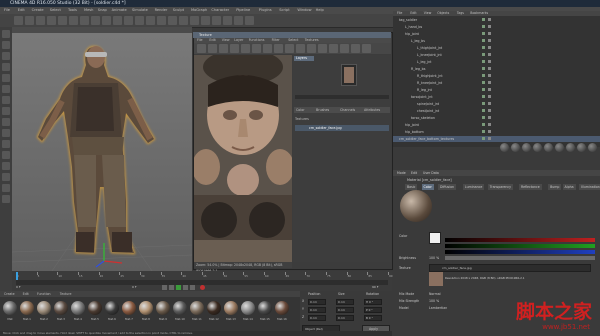  Describe the element at coordinates (29, 20) in the screenshot. I see `redo-icon` at that location.